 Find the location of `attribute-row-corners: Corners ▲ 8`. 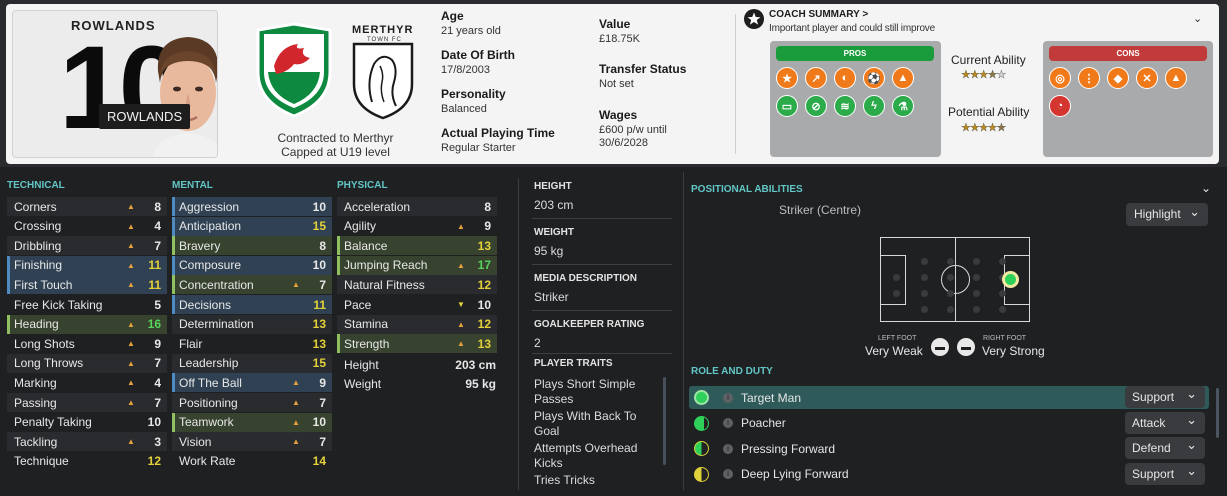

attribute-row-corners: Corners ▲ 8 is located at coordinates (87, 206).